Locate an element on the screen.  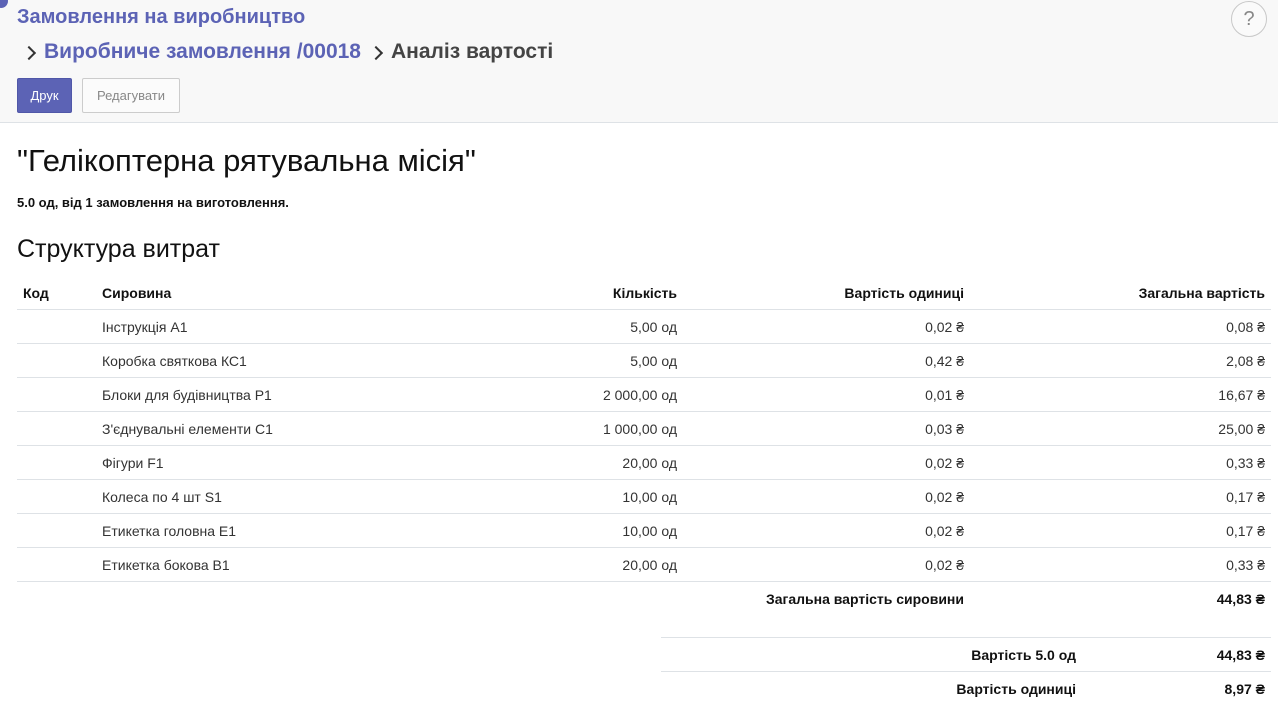
column-header-code: Код is located at coordinates (56, 293).